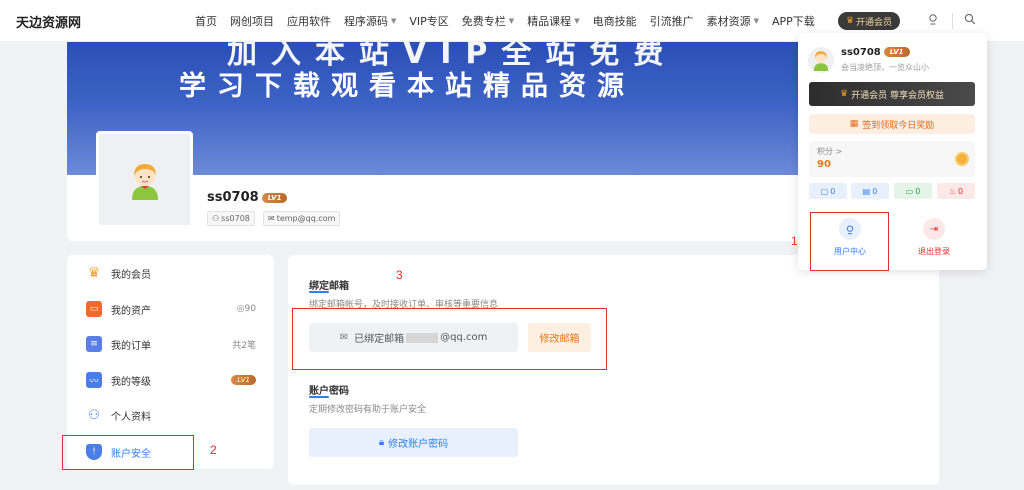  I want to click on assets-value: ◎90, so click(246, 309).